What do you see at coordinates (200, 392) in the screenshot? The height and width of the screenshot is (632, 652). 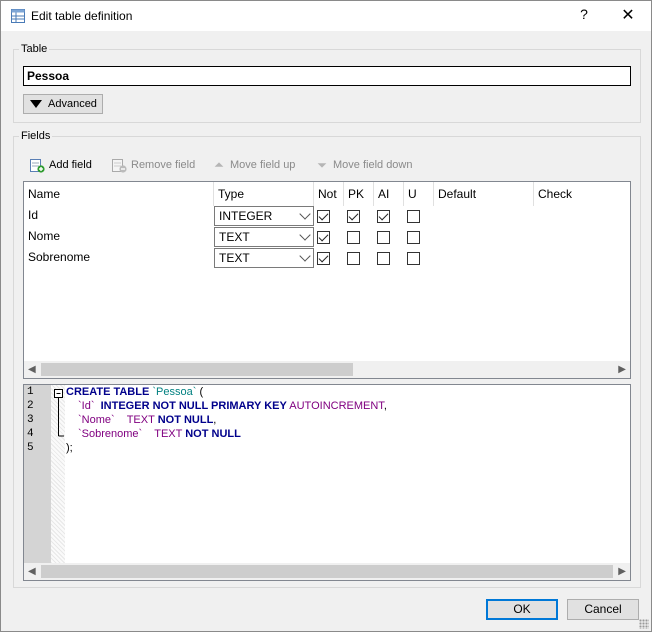 I see `sql-text: (` at bounding box center [200, 392].